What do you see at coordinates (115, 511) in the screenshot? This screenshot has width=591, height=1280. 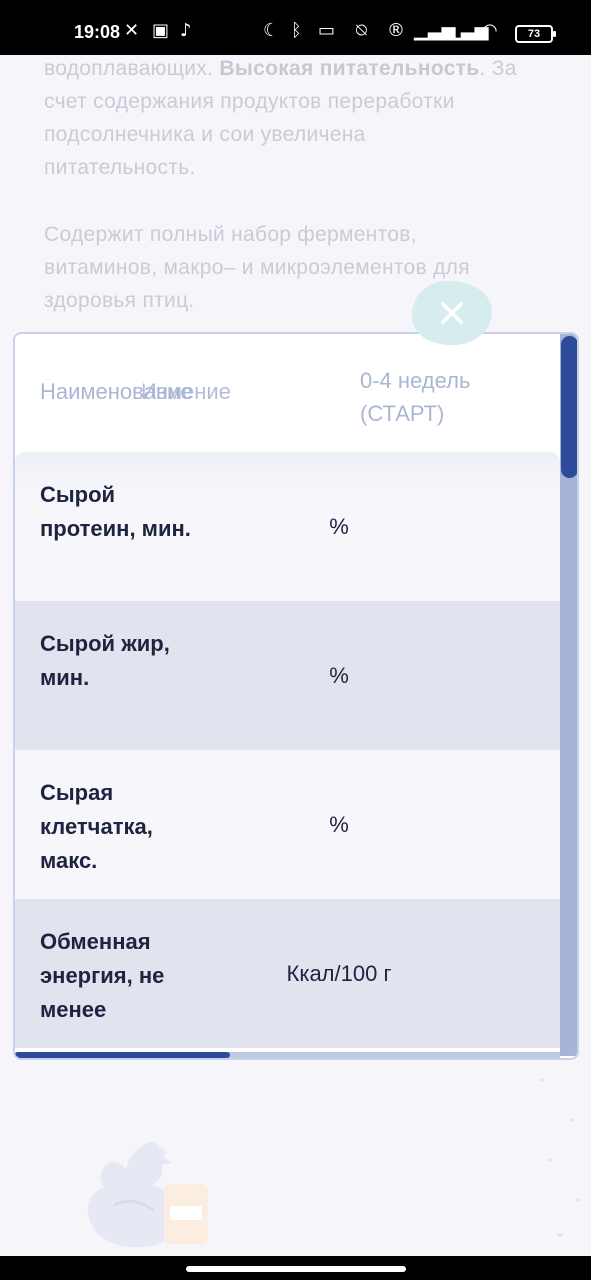 I see `row-name: Сырой протеин, мин.` at bounding box center [115, 511].